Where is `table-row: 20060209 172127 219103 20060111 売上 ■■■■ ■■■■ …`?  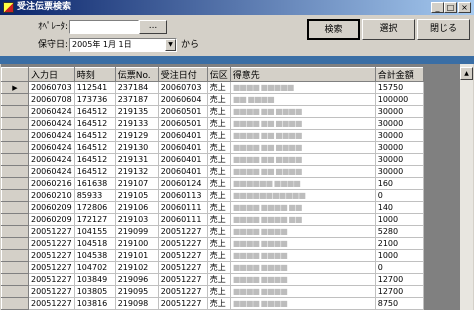 table-row: 20060209 172127 219103 20060111 売上 ■■■■ ■■■■ … is located at coordinates (212, 219).